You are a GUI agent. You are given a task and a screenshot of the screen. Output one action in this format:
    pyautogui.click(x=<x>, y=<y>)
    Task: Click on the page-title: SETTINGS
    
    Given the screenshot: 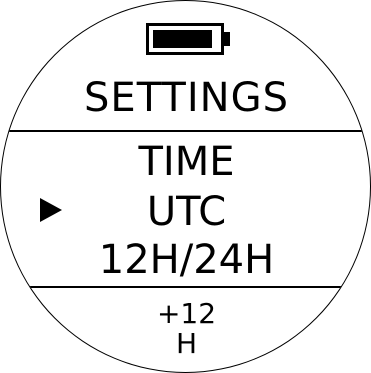 What is the action you would take?
    pyautogui.click(x=186, y=98)
    